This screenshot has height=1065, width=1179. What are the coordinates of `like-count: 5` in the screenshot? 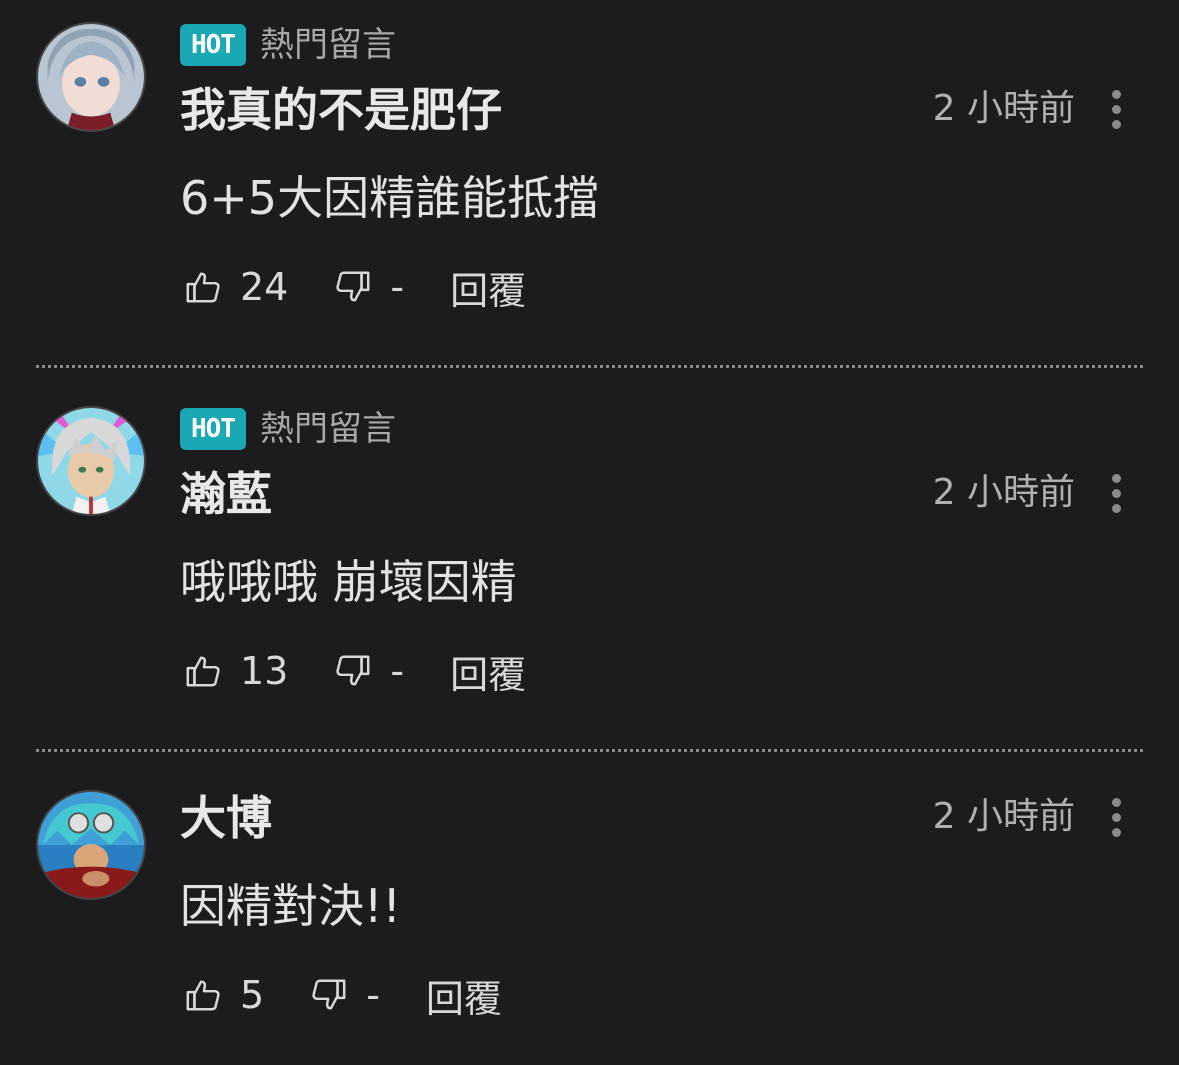 It's located at (252, 995).